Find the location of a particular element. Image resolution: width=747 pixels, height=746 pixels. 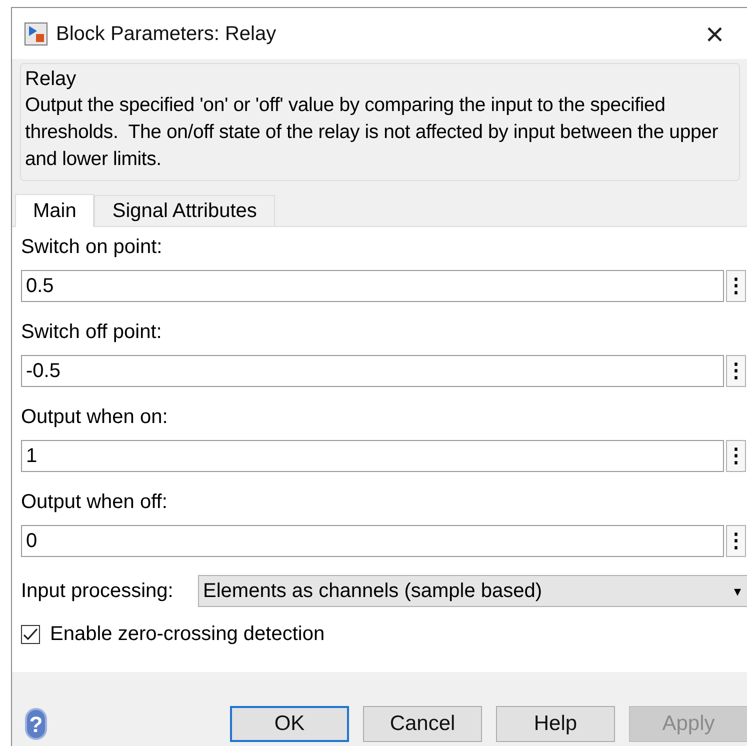

button: OK is located at coordinates (289, 724).